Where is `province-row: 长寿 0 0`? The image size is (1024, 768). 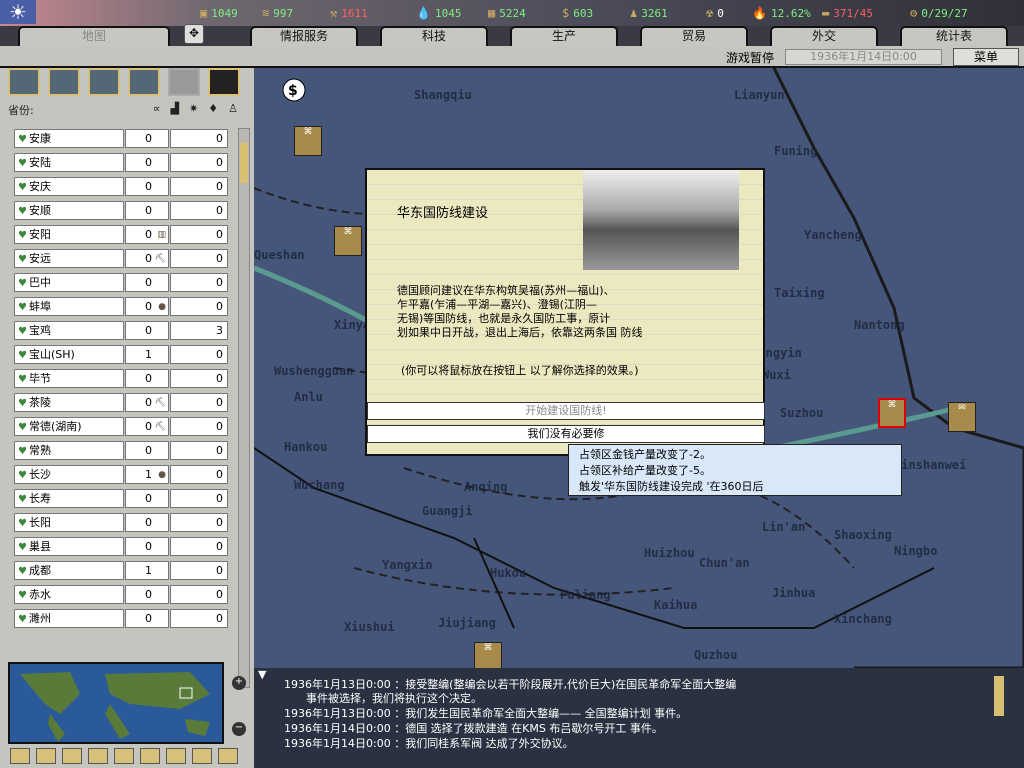 province-row: 长寿 0 0 is located at coordinates (121, 498).